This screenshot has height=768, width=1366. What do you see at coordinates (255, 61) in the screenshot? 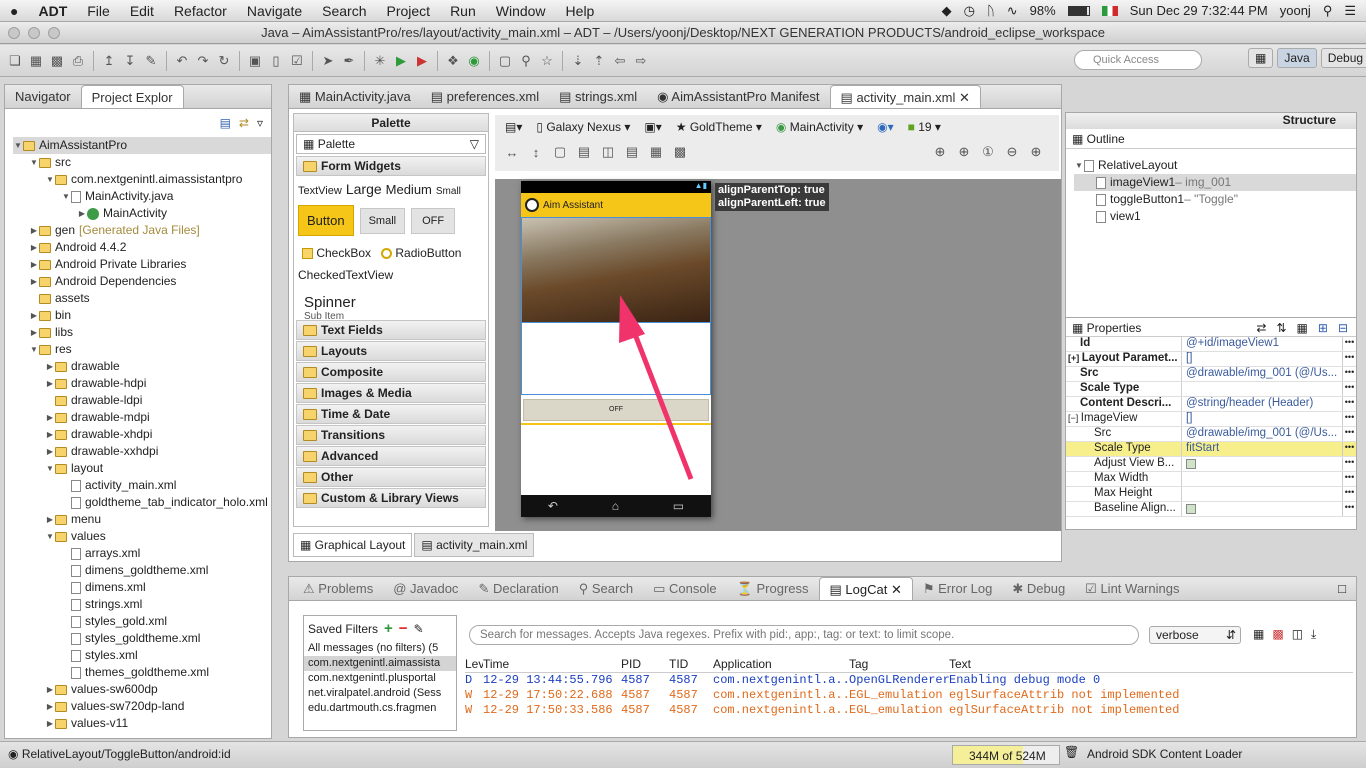
I see `android-sdk-icon: ▣` at bounding box center [255, 61].